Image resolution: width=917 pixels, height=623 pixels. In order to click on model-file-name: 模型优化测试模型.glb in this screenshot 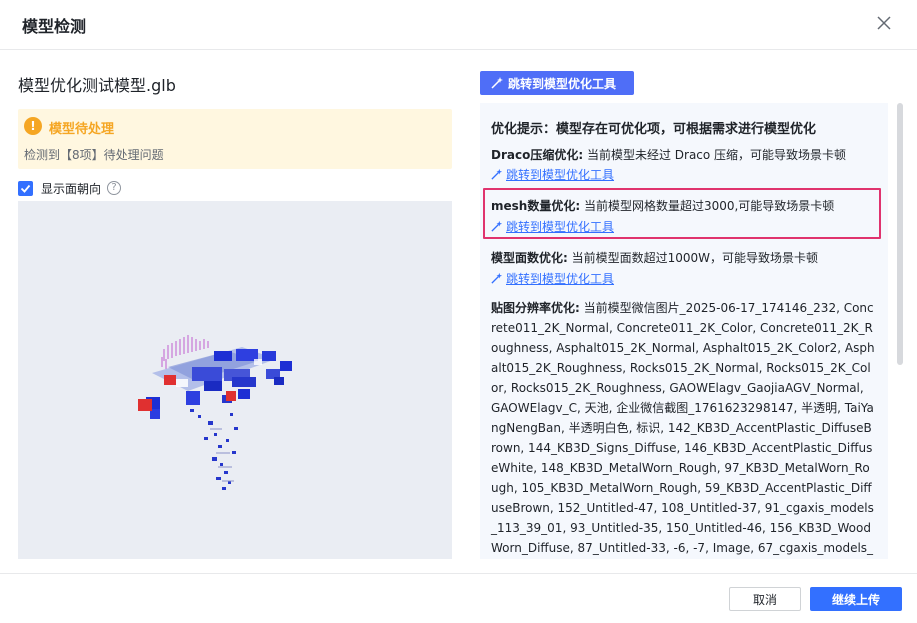, I will do `click(97, 85)`.